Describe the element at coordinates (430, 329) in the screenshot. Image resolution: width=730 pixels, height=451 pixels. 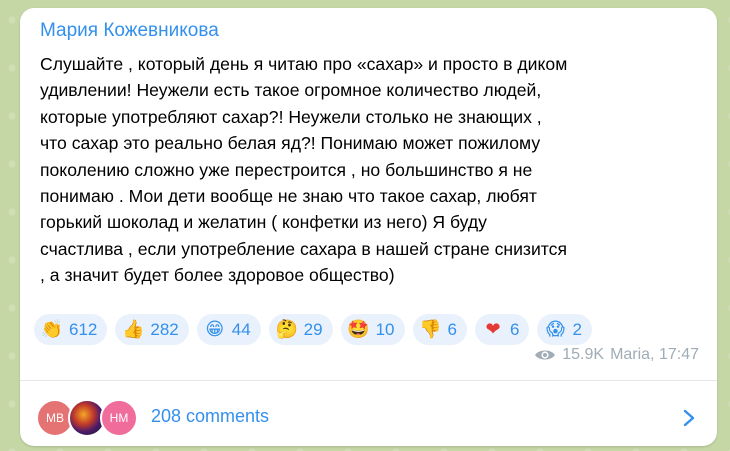
I see `thumbs-down-icon: 👎` at that location.